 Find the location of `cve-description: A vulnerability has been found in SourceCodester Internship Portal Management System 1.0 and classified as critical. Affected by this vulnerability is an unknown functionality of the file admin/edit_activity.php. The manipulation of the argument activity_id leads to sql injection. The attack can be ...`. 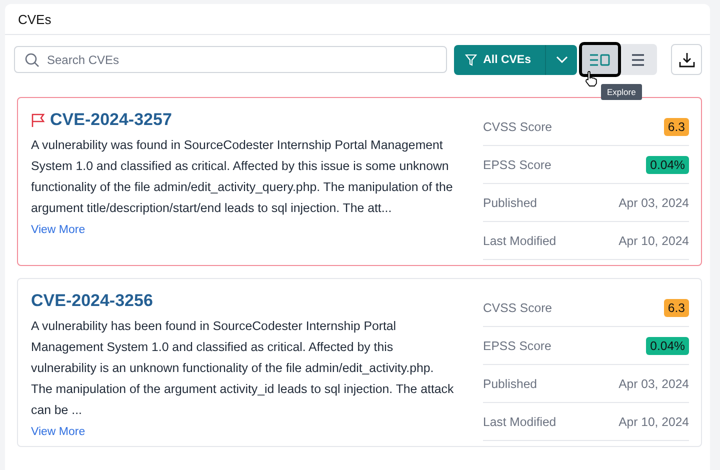

cve-description: A vulnerability has been found in SourceCodester Internship Portal Management System 1.0 and classified as critical. Affected by this vulnerability is an unknown functionality of the file admin/edit_activity.php. The manipulation of the argument activity_id leads to sql injection. The attack can be ... is located at coordinates (243, 368).